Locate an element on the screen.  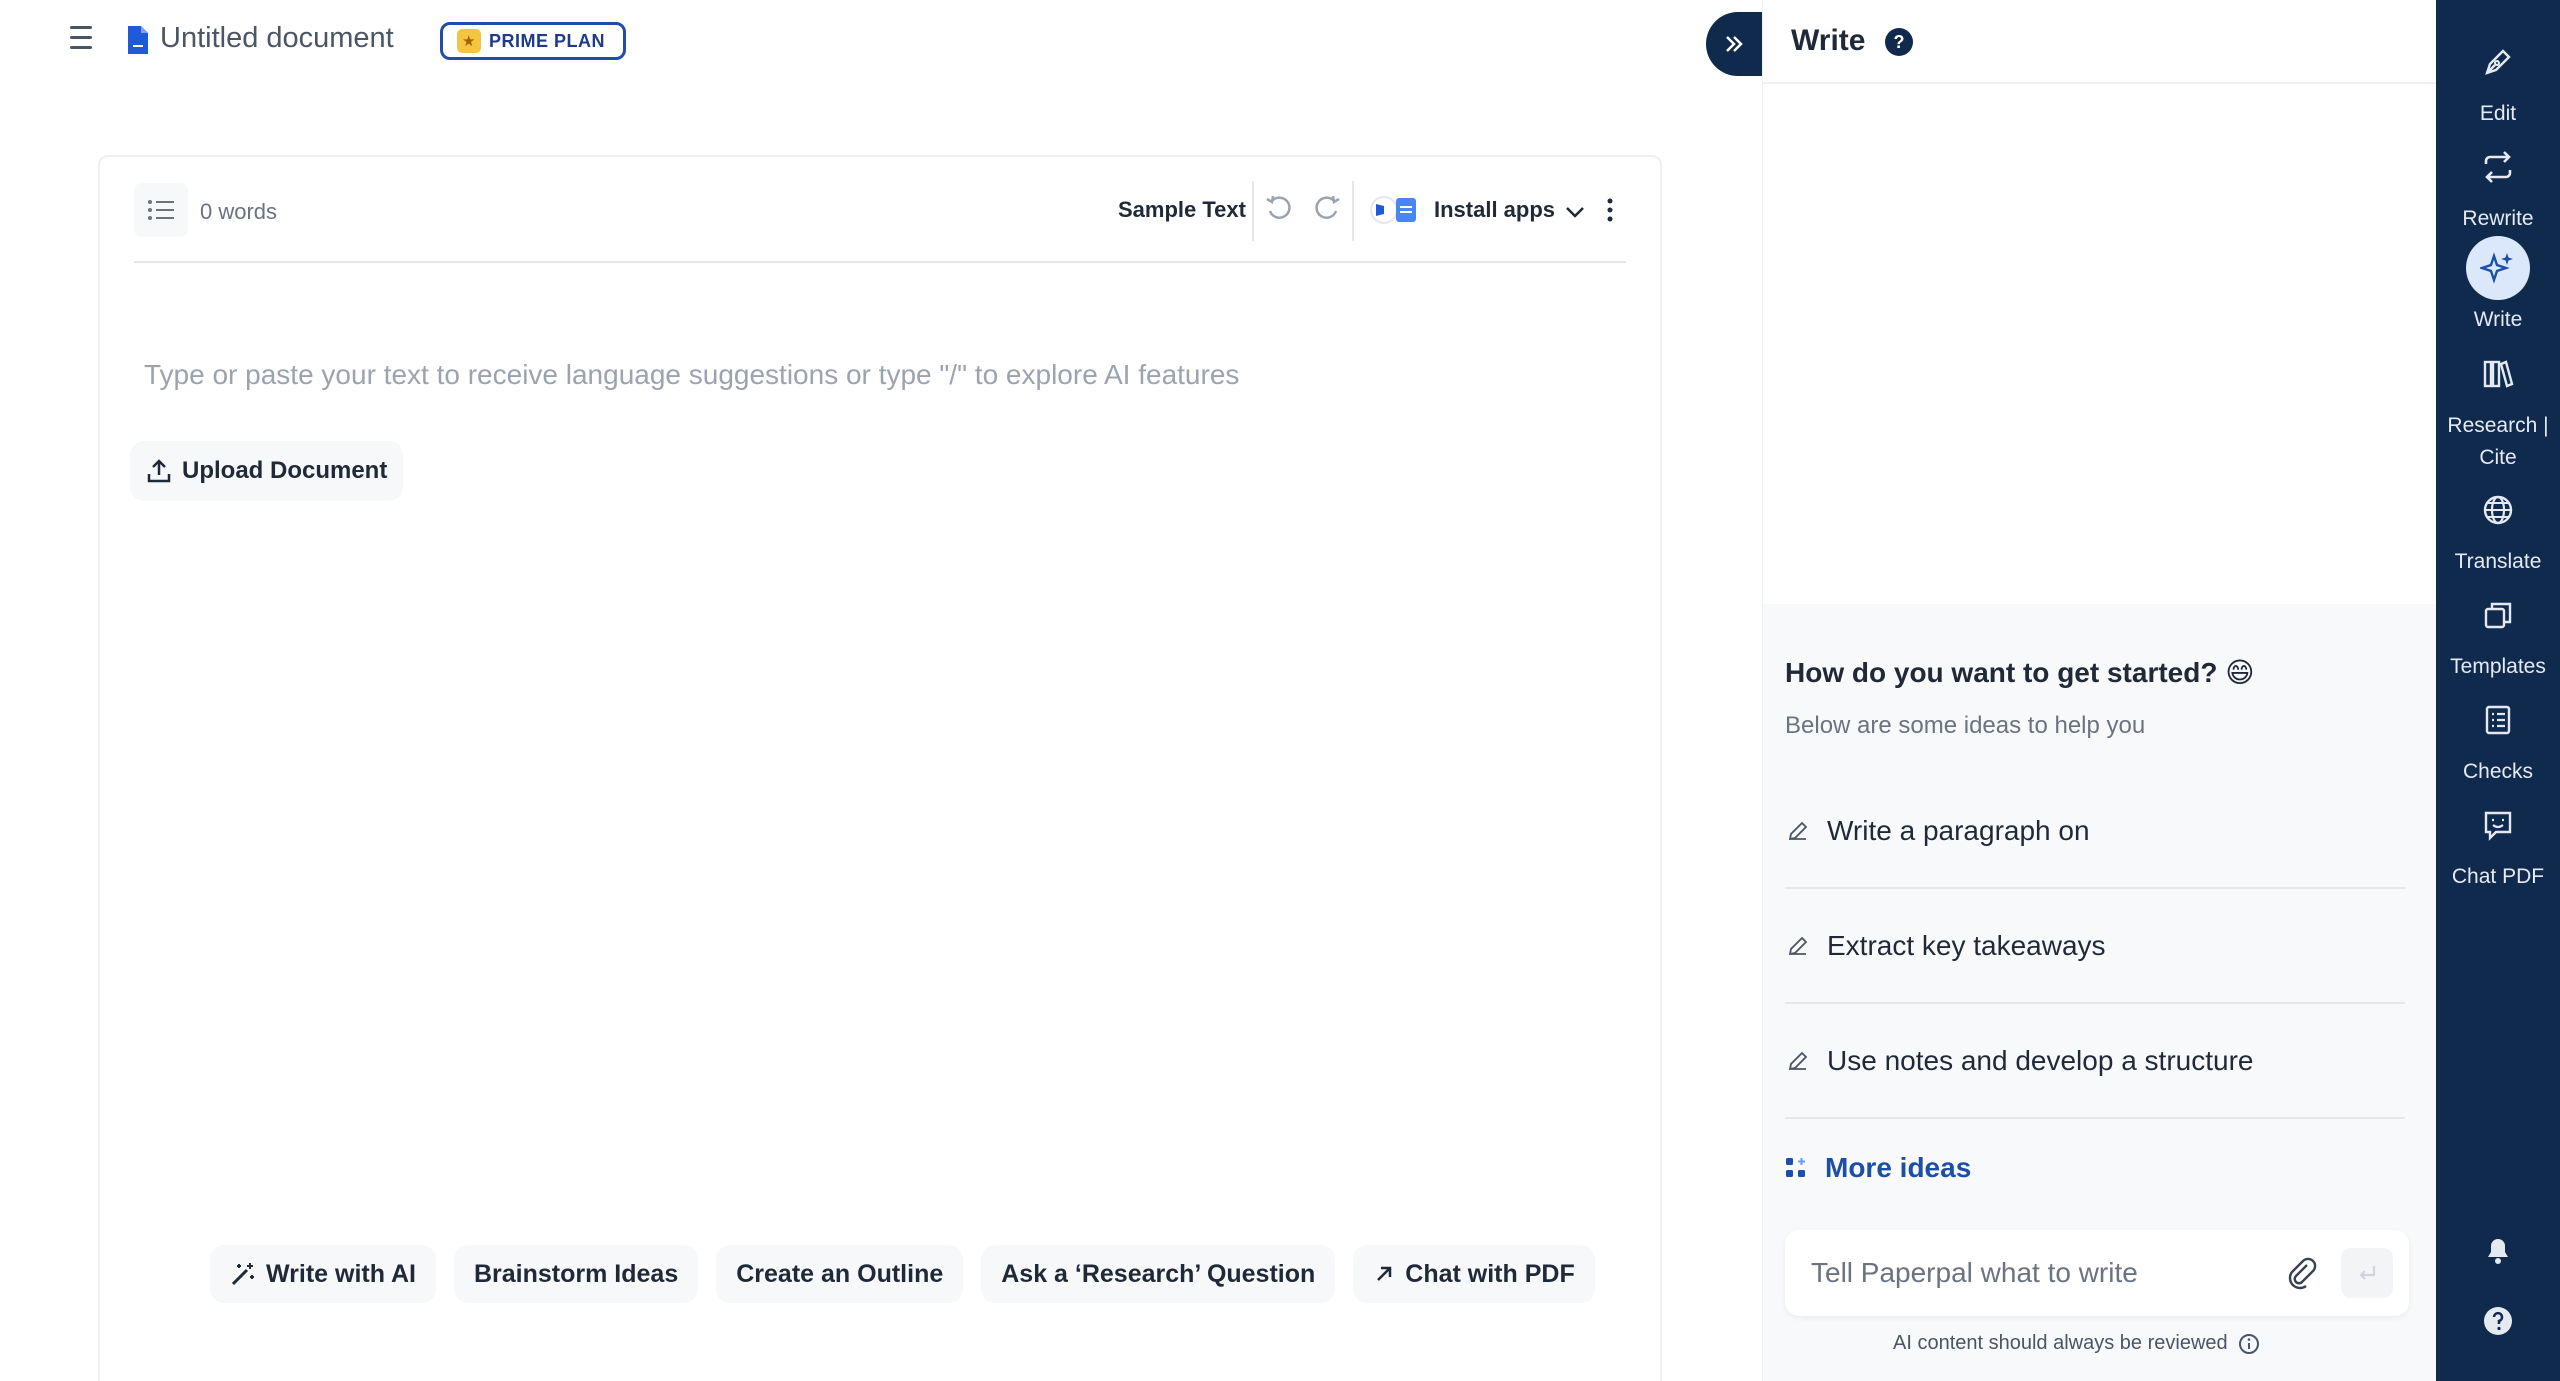
enter-arrow-icon is located at coordinates (2367, 1273).